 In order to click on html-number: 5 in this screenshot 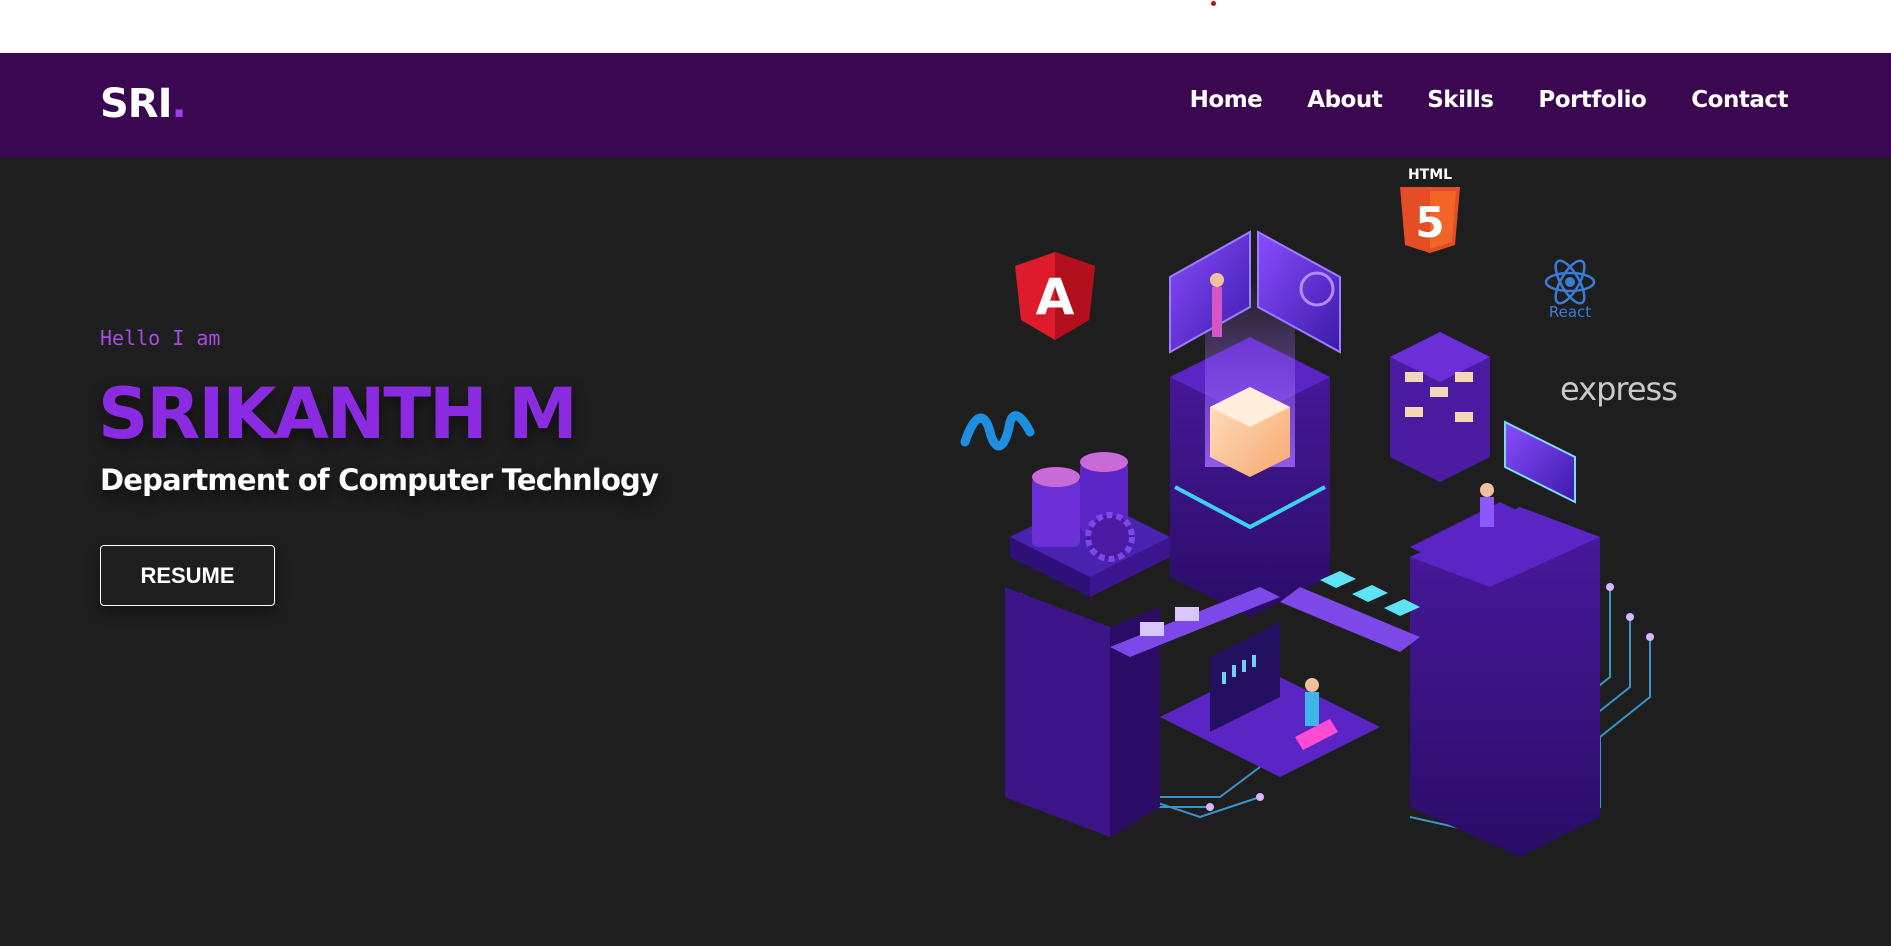, I will do `click(1429, 222)`.